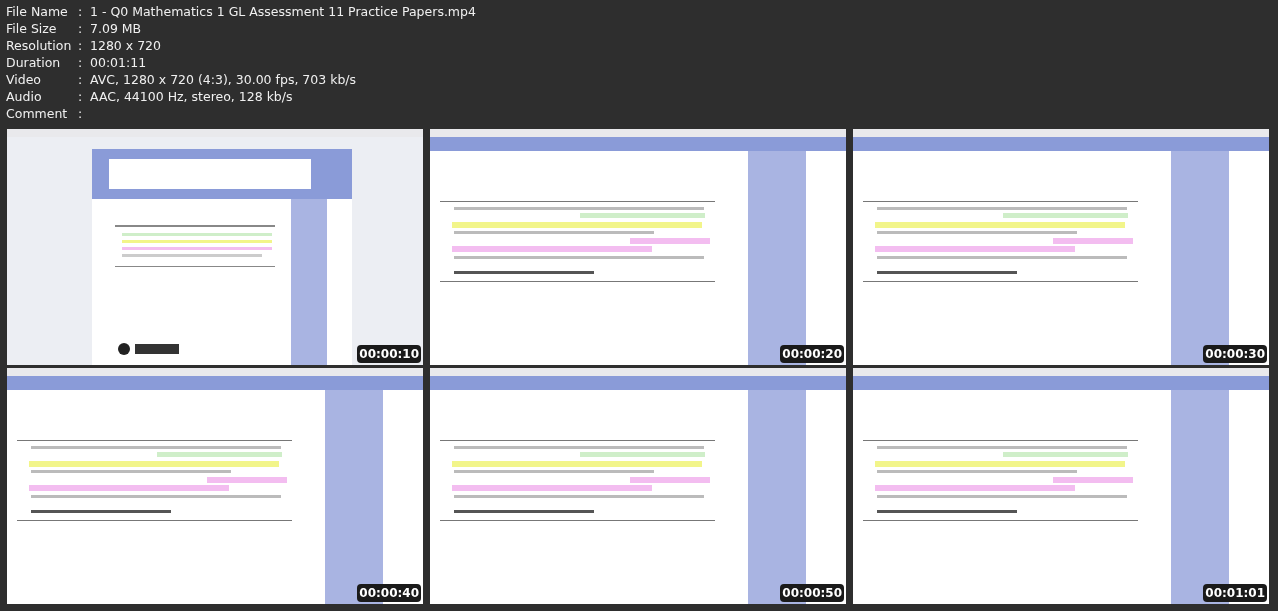 The width and height of the screenshot is (1278, 611). I want to click on info-value: AVC, 1280 x 720 (4:3), 30.00 fps, 703 kb/s, so click(223, 79).